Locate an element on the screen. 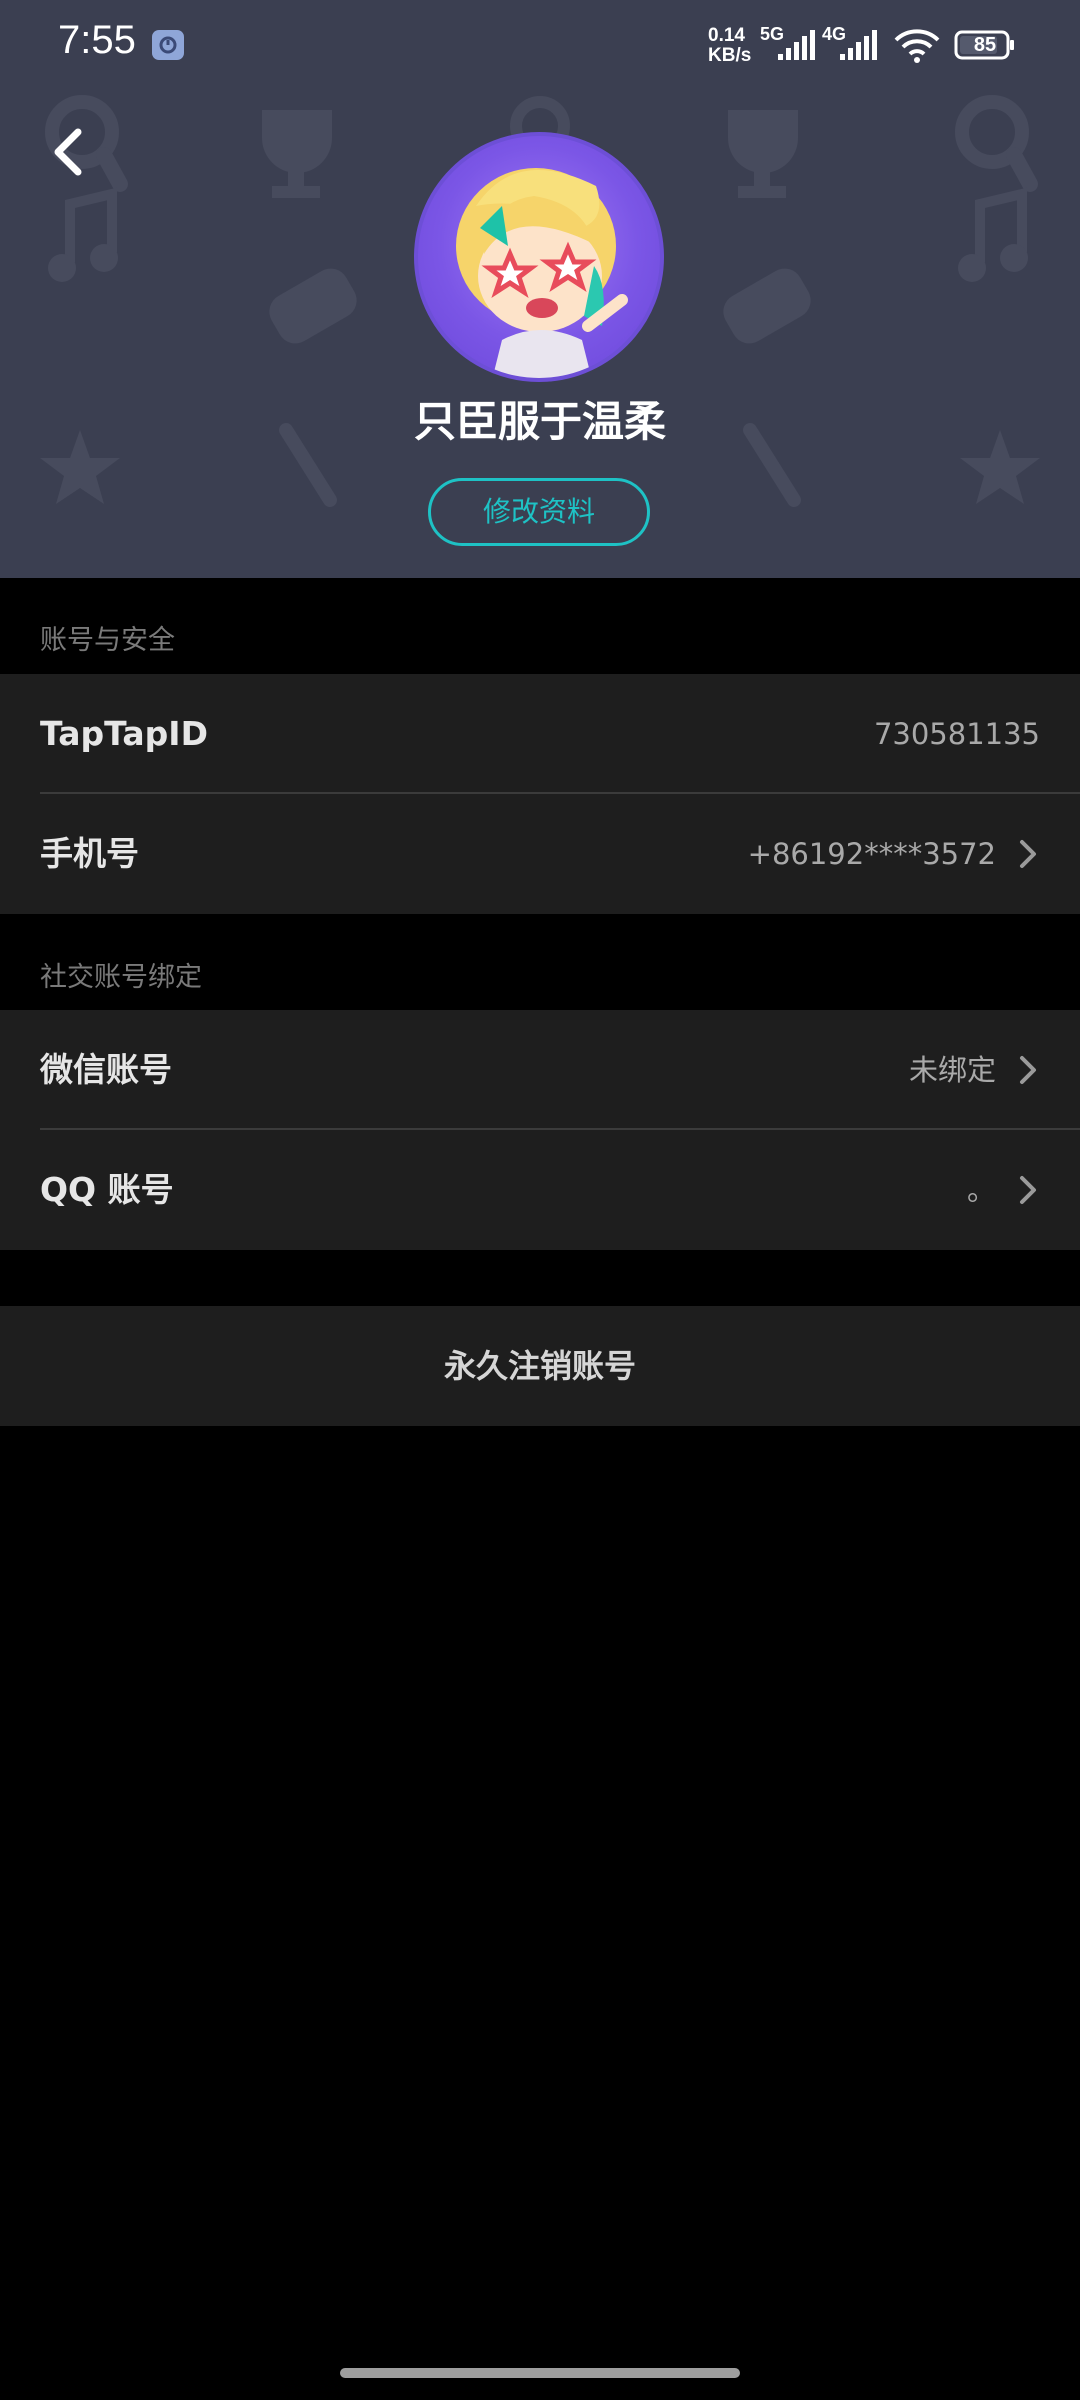 This screenshot has width=1080, height=2400. battery-icon: 85 is located at coordinates (985, 45).